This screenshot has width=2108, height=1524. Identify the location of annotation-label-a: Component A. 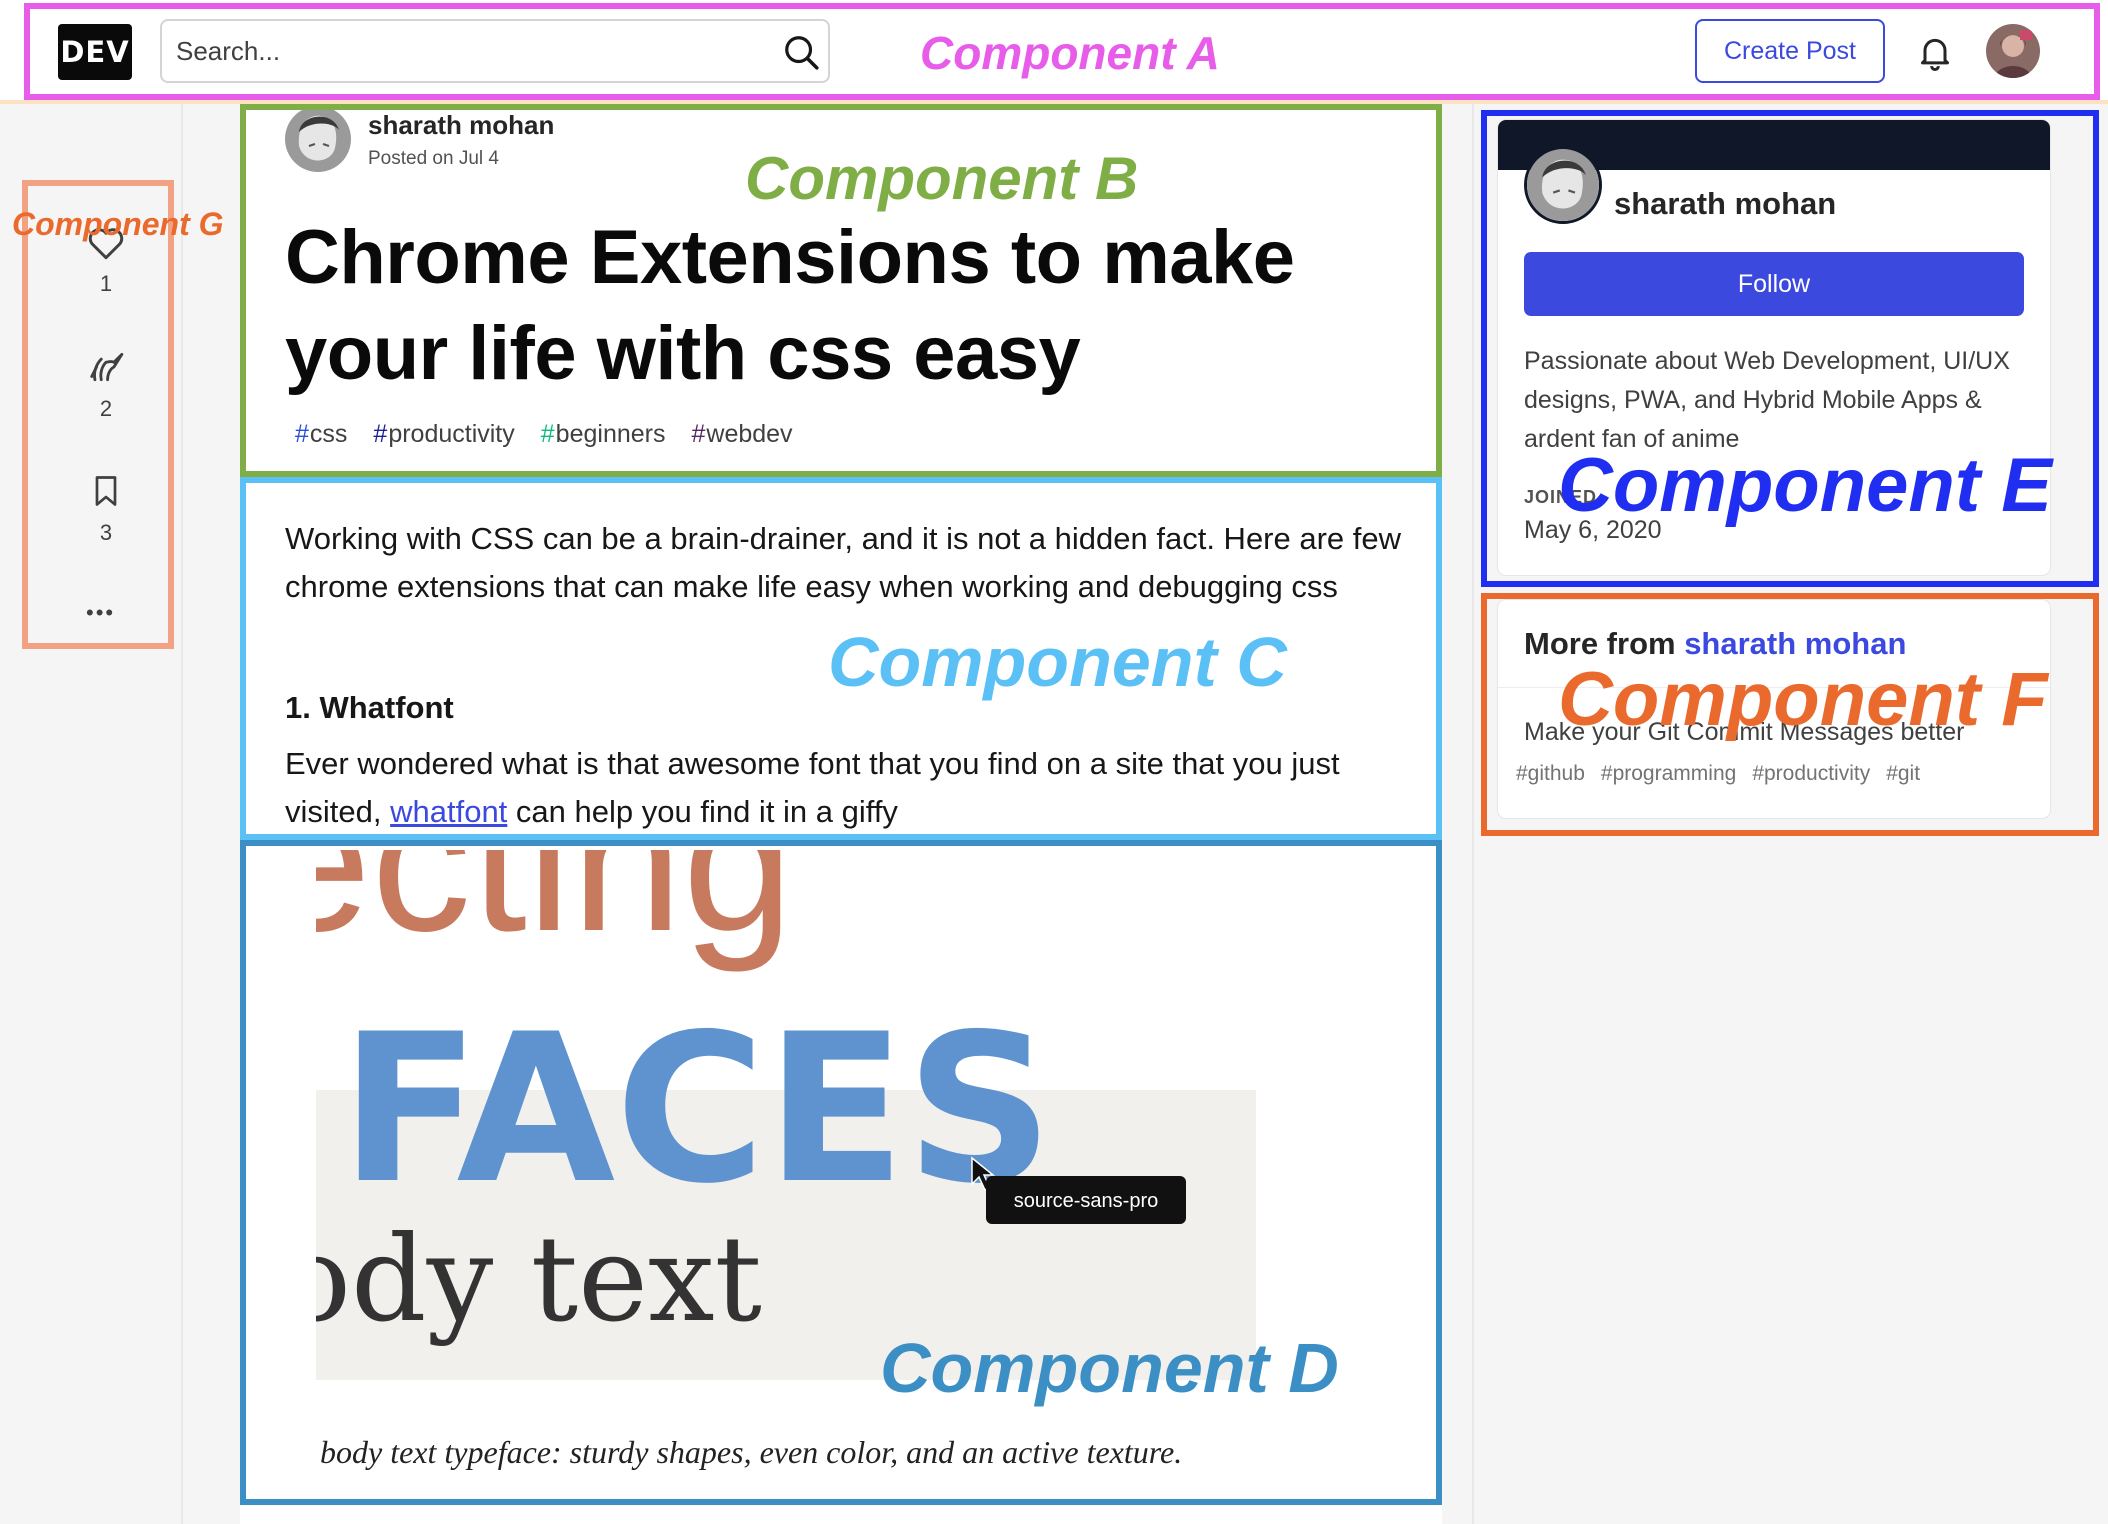
(1070, 53).